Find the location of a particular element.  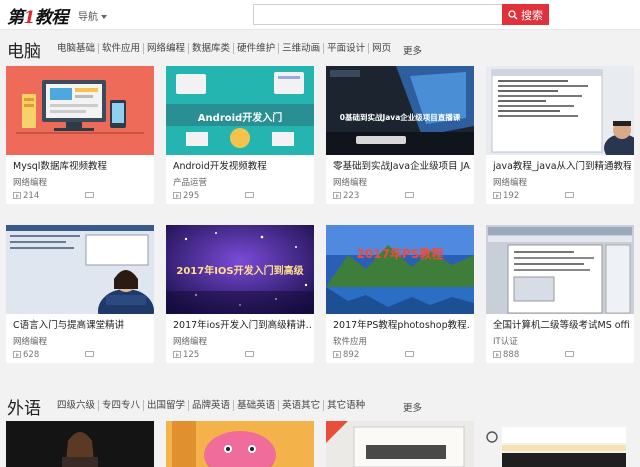

category-links: 四级六级 专四专八 出国留学 品牌英语 基础英语 英语其它 其它语种 is located at coordinates (212, 405).